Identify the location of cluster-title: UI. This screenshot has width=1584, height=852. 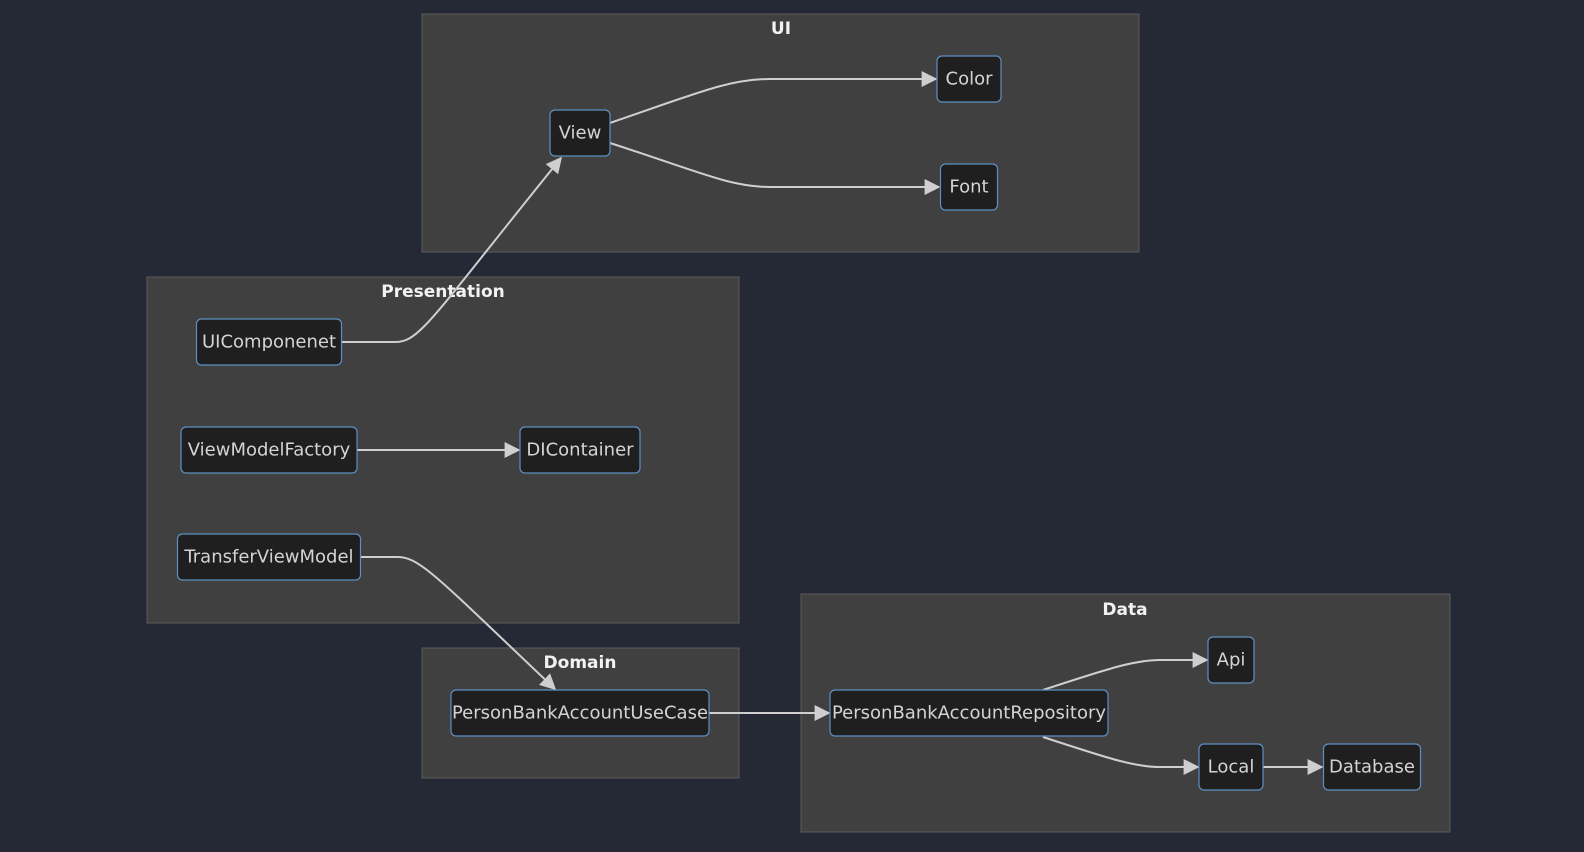
(781, 29).